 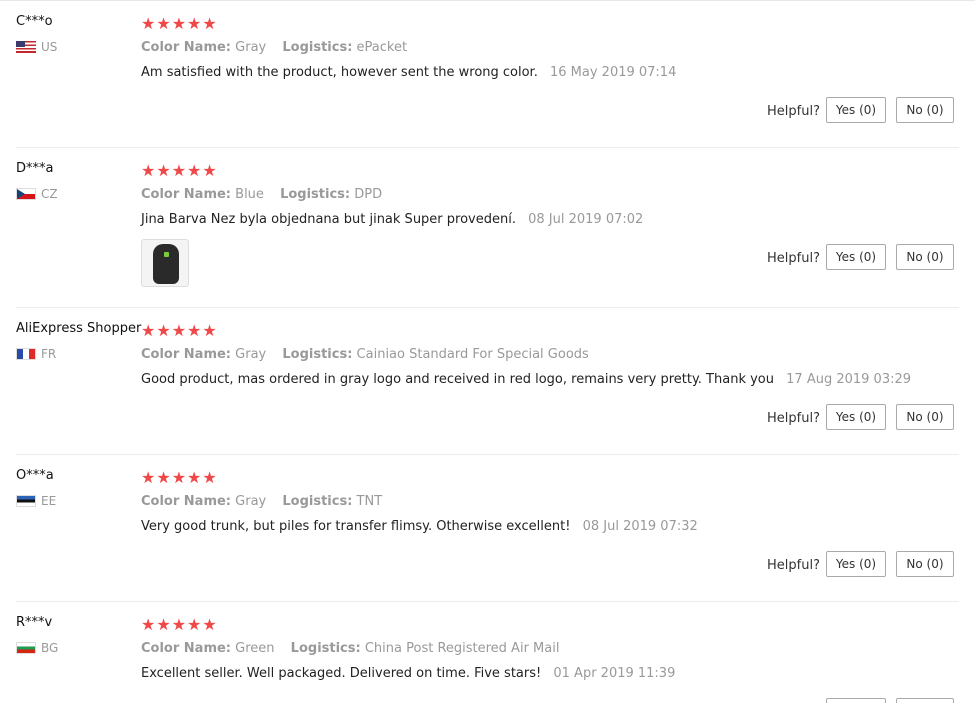 What do you see at coordinates (856, 700) in the screenshot?
I see `helpful-yes-button` at bounding box center [856, 700].